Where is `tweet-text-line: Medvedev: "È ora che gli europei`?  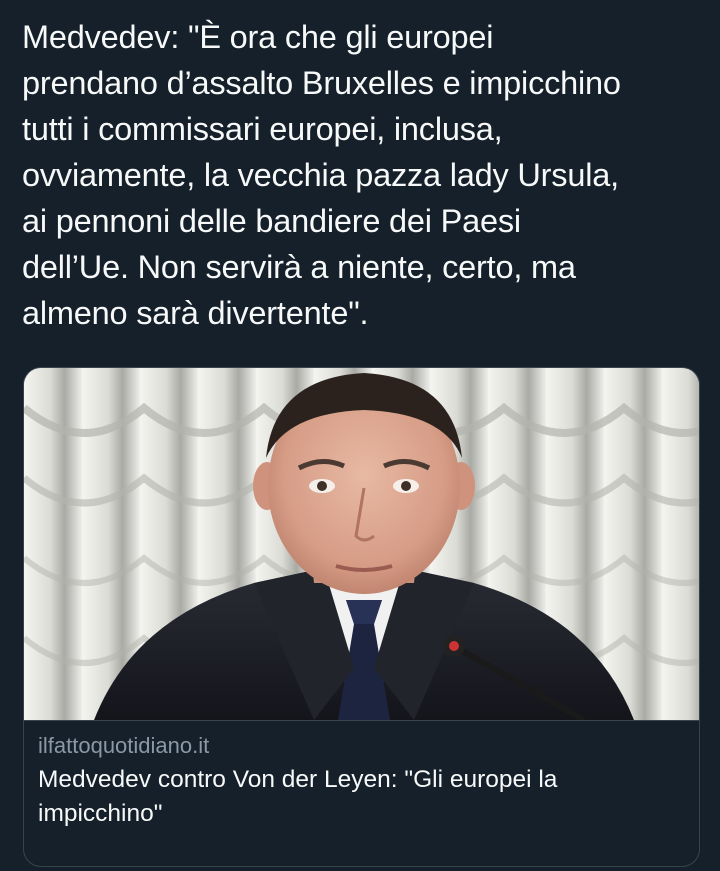
tweet-text-line: Medvedev: "È ora che gli europei is located at coordinates (258, 37).